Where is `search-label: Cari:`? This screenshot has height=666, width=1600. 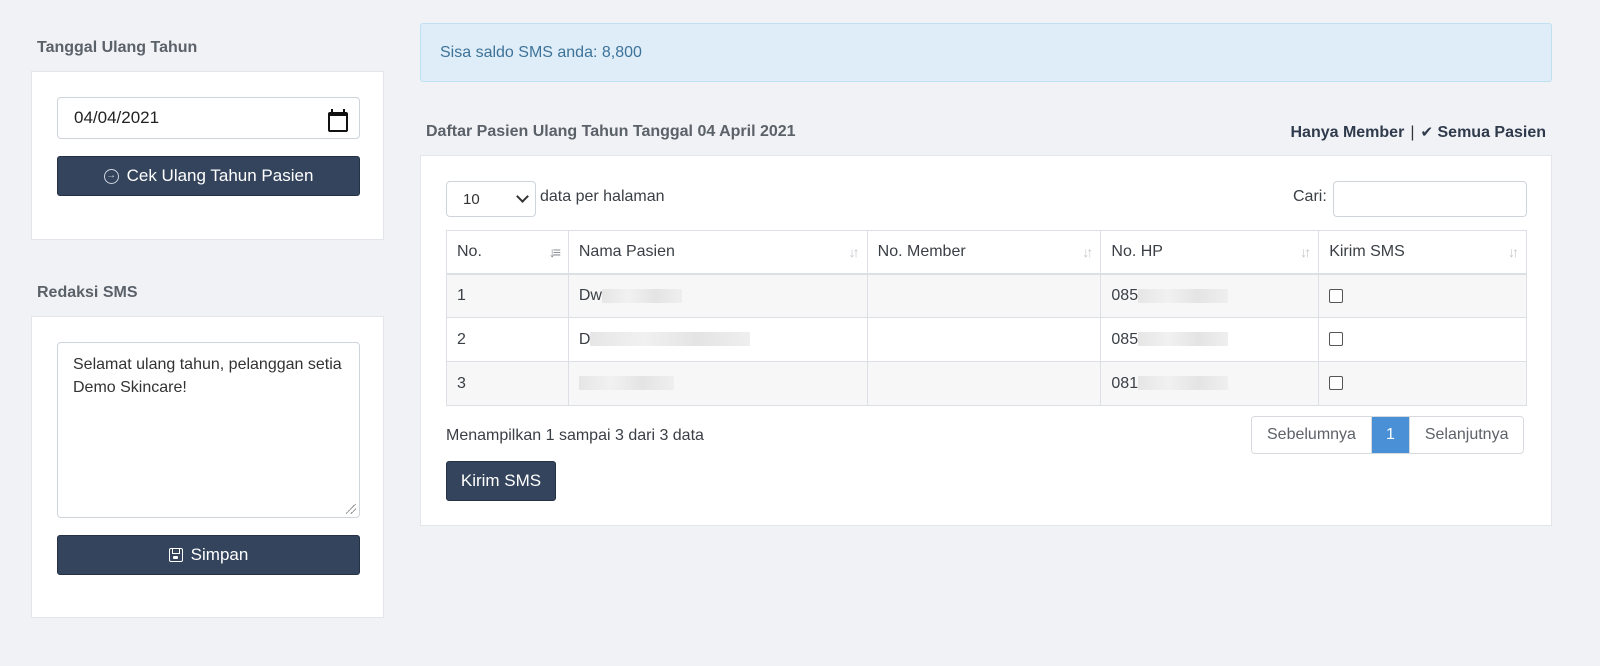 search-label: Cari: is located at coordinates (1310, 196).